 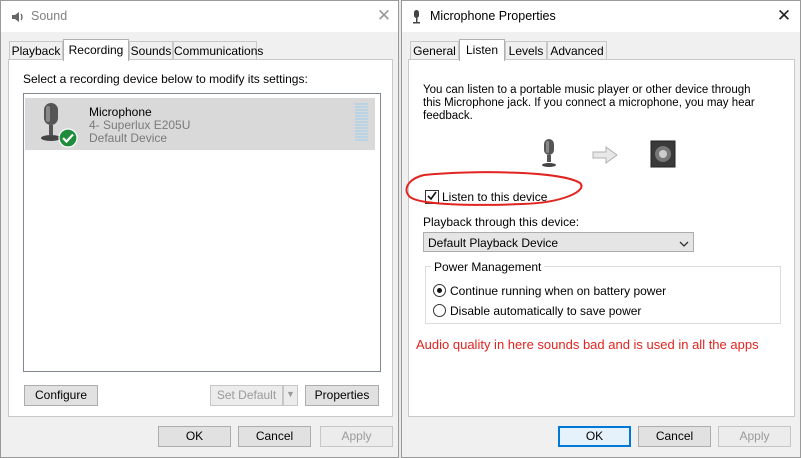 What do you see at coordinates (49, 16) in the screenshot?
I see `sound-title: Sound` at bounding box center [49, 16].